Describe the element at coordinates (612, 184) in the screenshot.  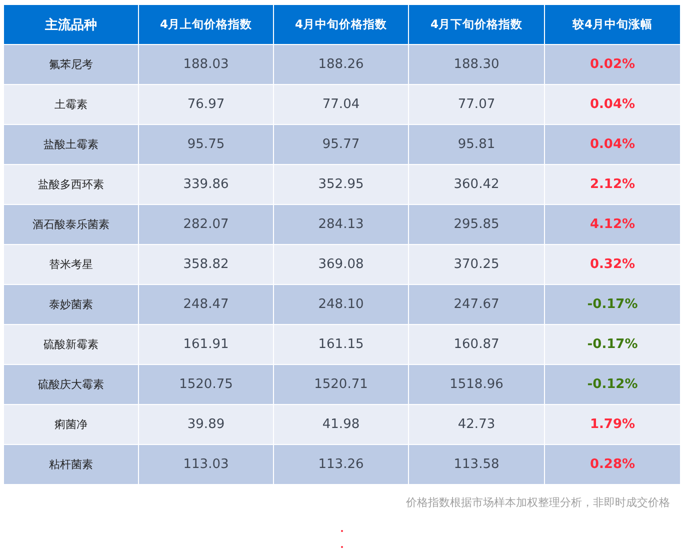
I see `change-cell: 2.12%` at that location.